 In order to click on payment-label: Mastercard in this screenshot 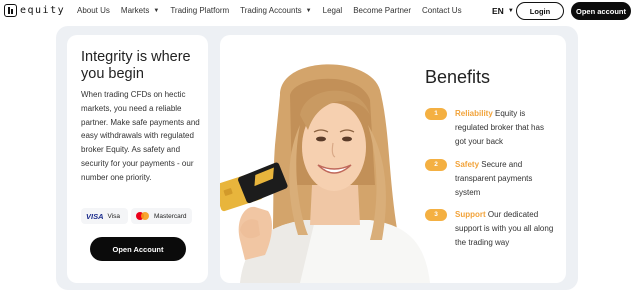, I will do `click(170, 216)`.